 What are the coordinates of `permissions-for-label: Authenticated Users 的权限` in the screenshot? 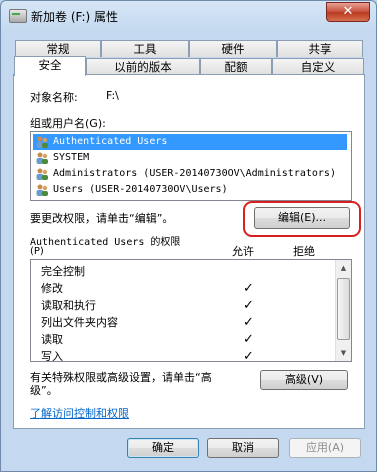 It's located at (105, 242).